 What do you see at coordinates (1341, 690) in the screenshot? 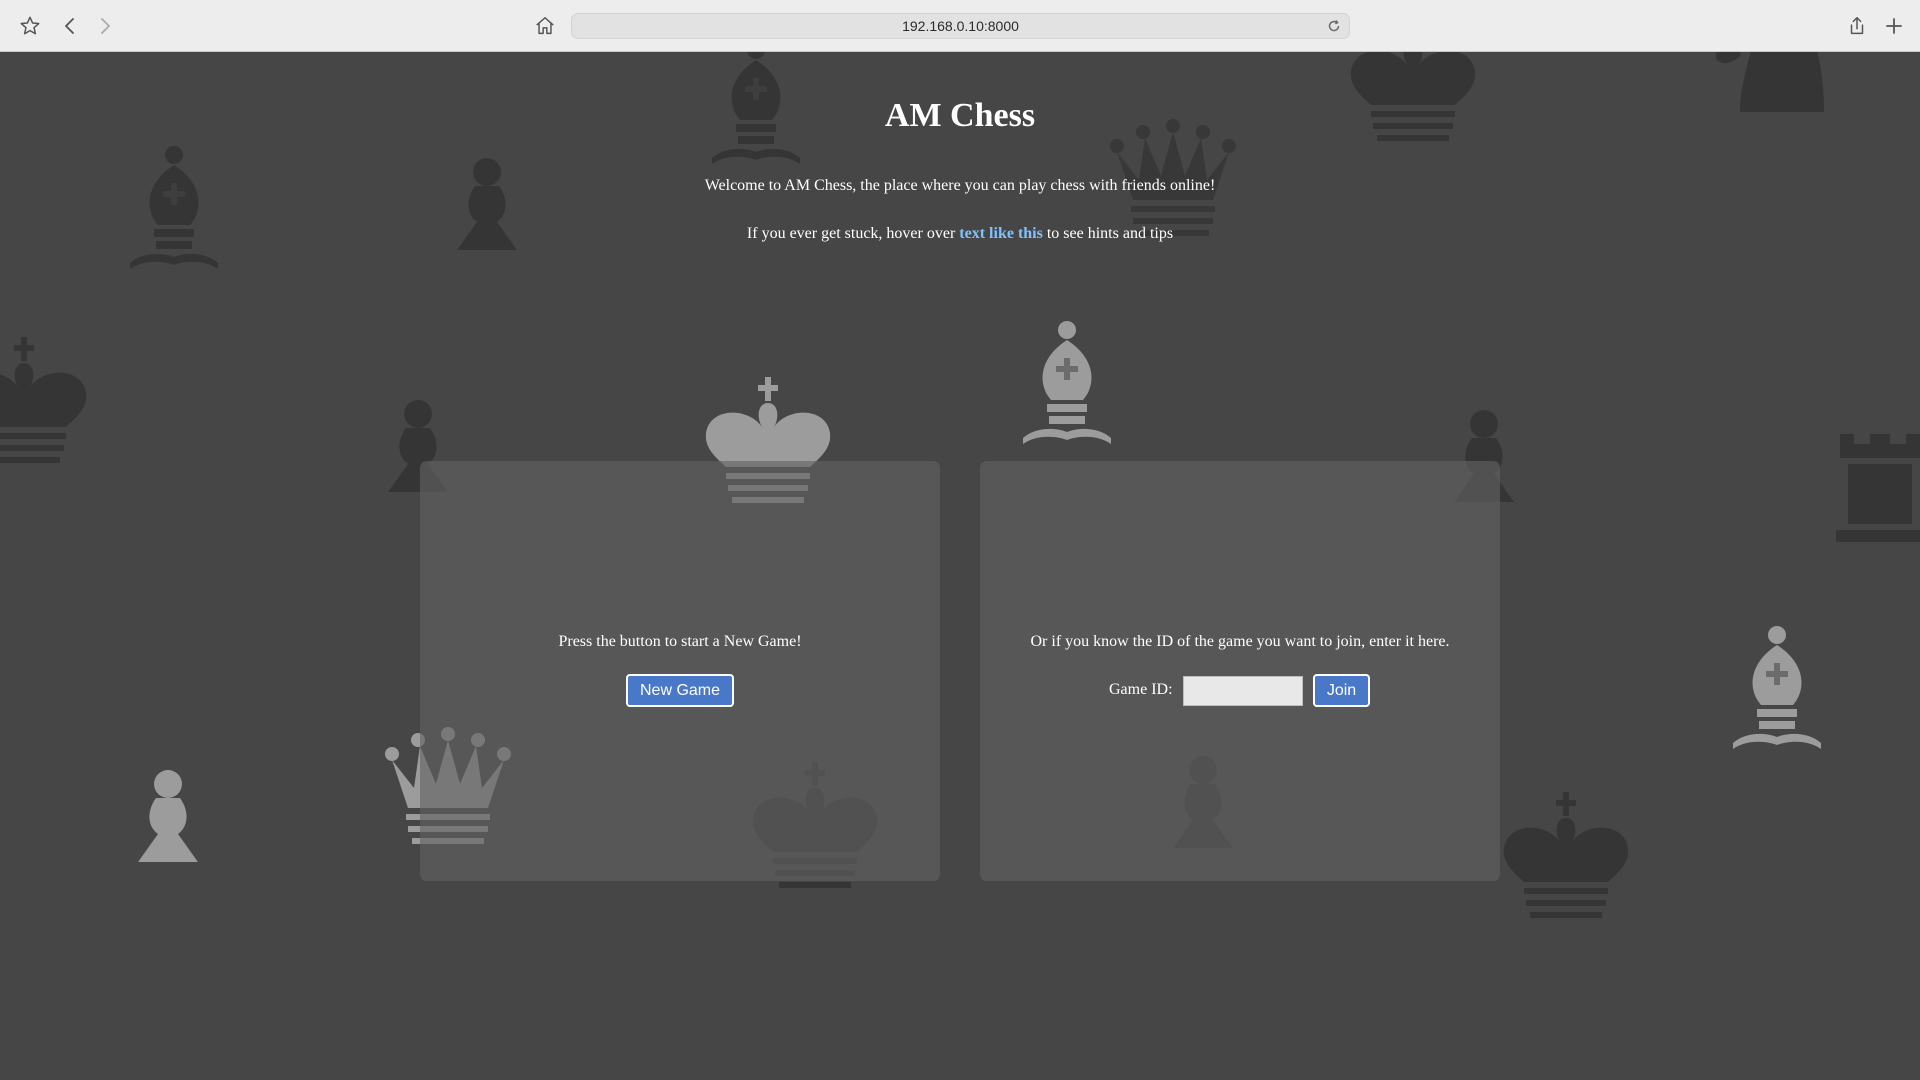
I see `join-button: Join` at bounding box center [1341, 690].